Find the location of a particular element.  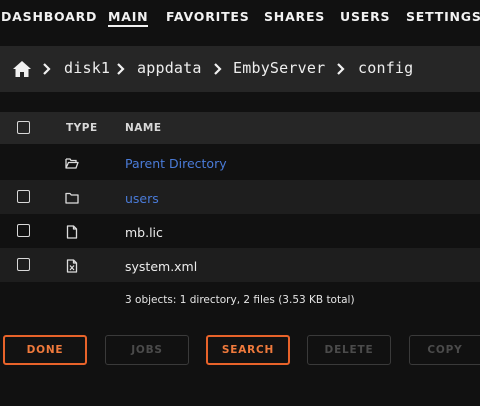

breadcrumb-appdata: appdata is located at coordinates (169, 68).